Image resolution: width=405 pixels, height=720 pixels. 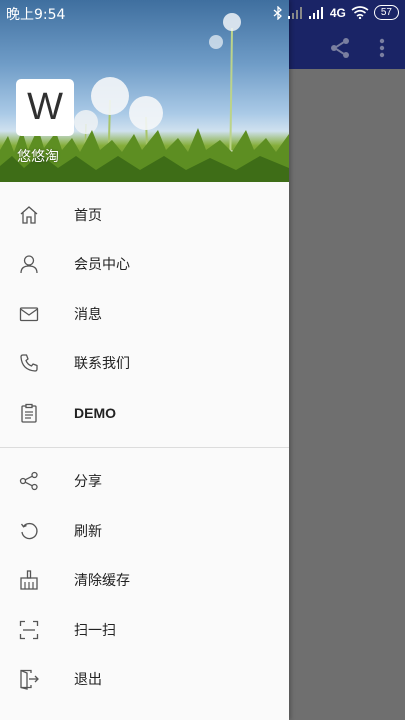 I want to click on refresh-icon, so click(x=29, y=531).